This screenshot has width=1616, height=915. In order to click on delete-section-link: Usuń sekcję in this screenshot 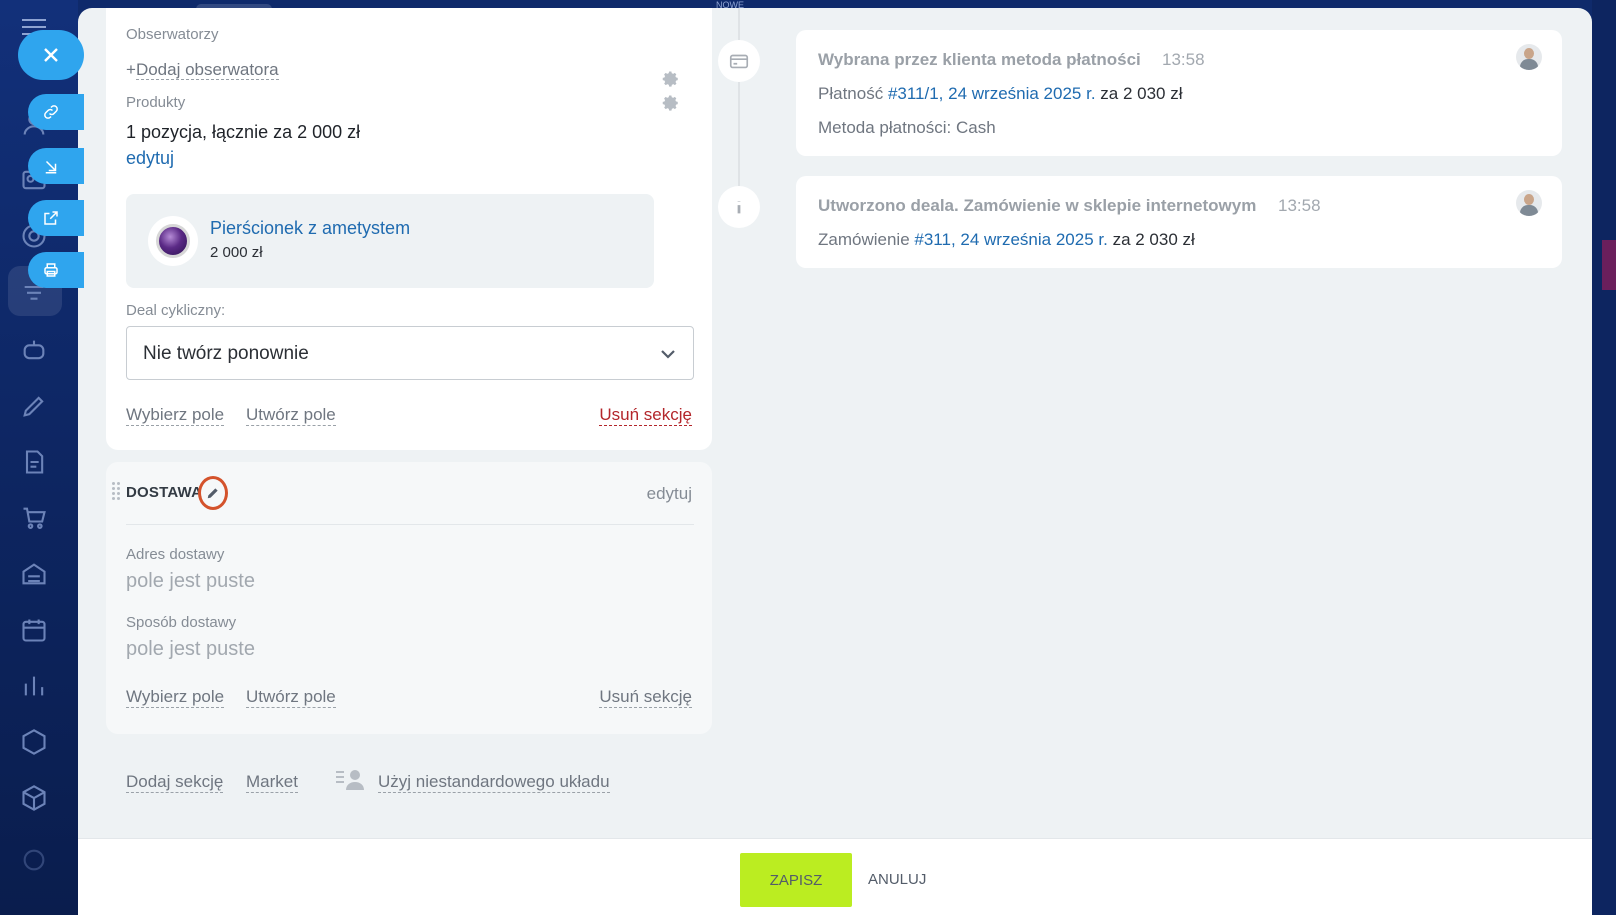, I will do `click(645, 415)`.